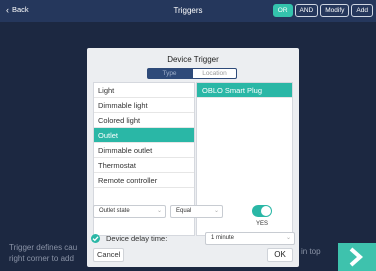 The image size is (376, 271). I want to click on check-icon, so click(95, 239).